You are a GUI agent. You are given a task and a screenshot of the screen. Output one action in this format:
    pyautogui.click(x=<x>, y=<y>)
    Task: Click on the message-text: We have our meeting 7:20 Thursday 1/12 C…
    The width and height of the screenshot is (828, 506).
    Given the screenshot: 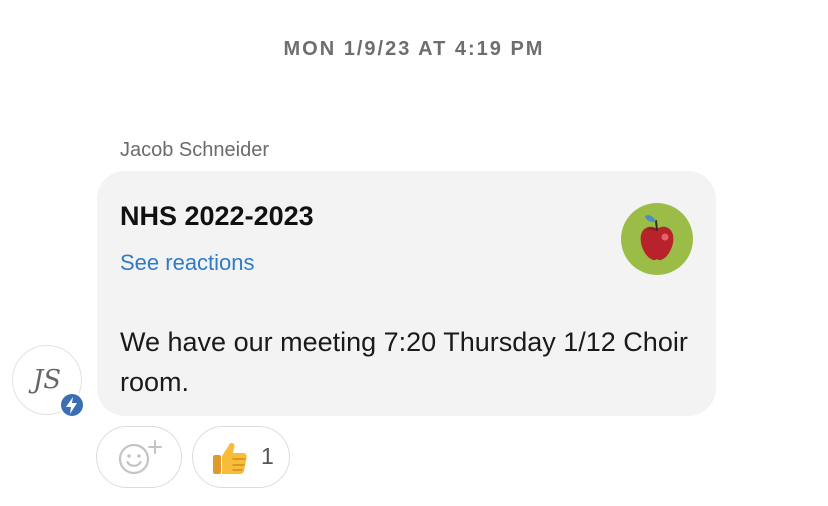 What is the action you would take?
    pyautogui.click(x=404, y=362)
    